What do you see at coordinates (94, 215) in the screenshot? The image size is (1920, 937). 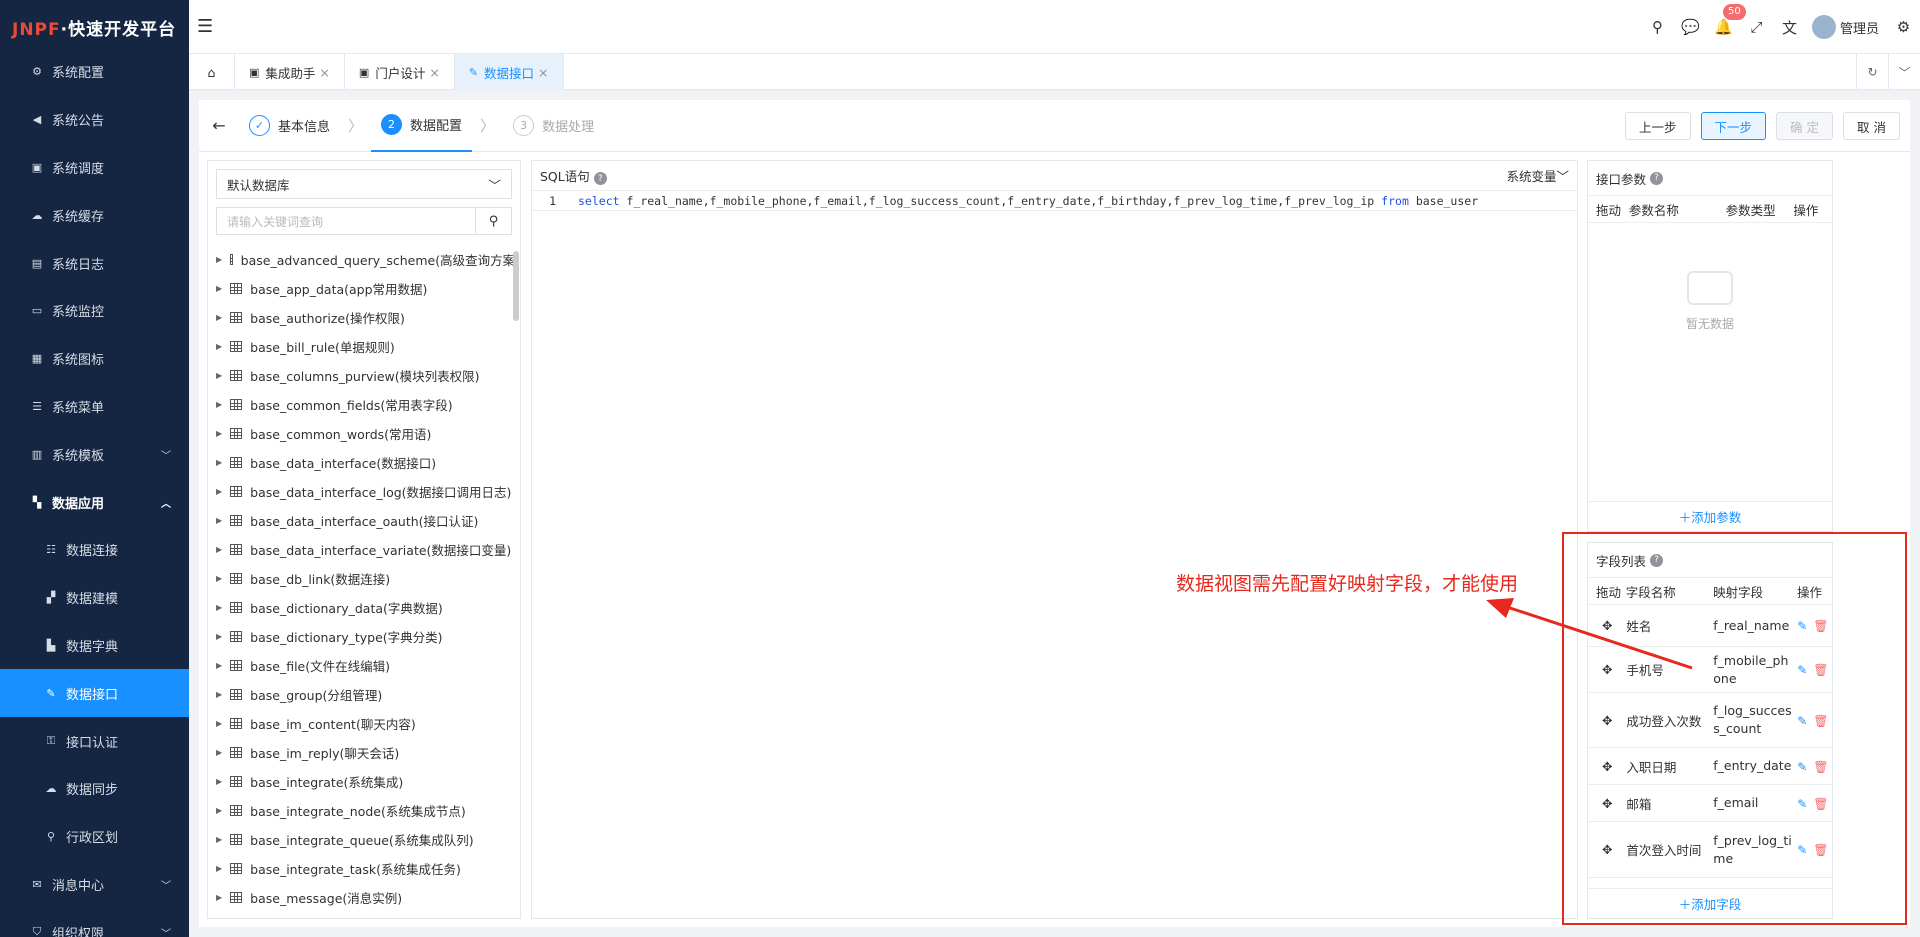 I see `sidebar-item-cache: ☁ 系统缓存` at bounding box center [94, 215].